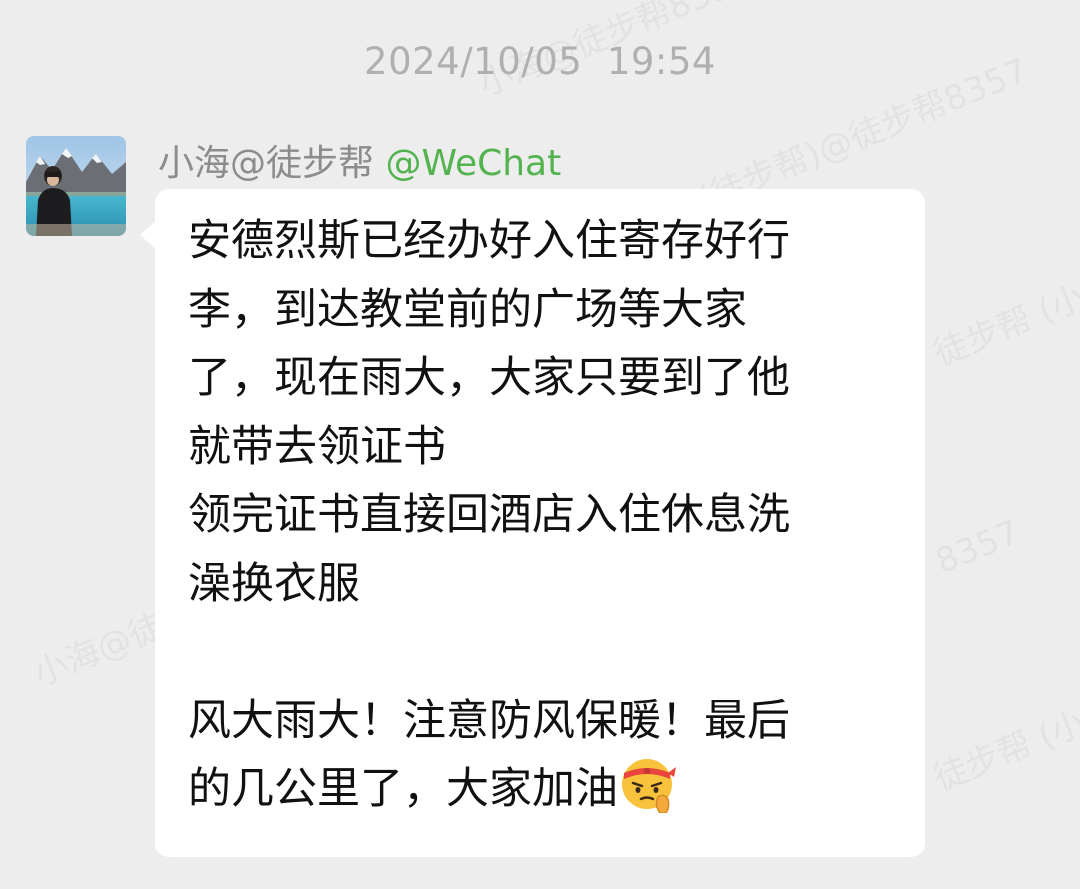 Image resolution: width=1080 pixels, height=889 pixels. I want to click on message-line: 李，到达教堂前的广场等大家, so click(467, 309).